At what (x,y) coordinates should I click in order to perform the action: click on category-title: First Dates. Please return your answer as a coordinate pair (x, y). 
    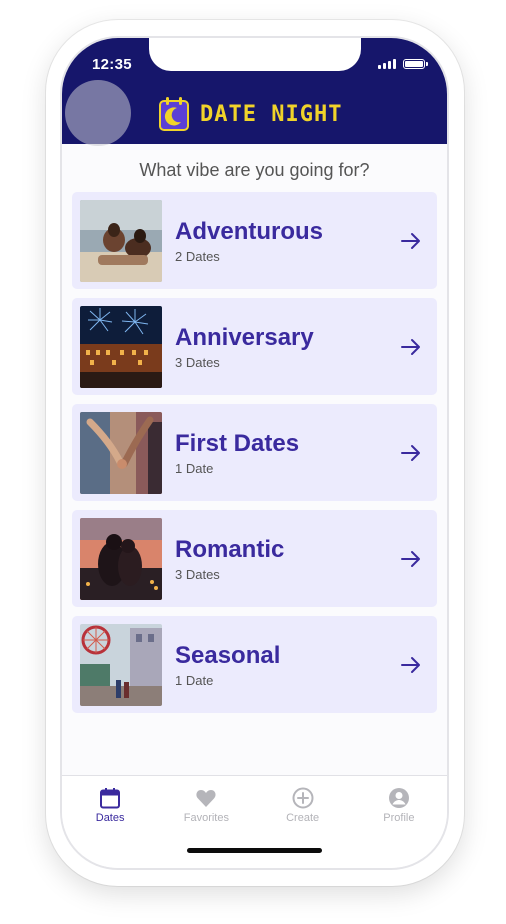
    Looking at the image, I should click on (237, 443).